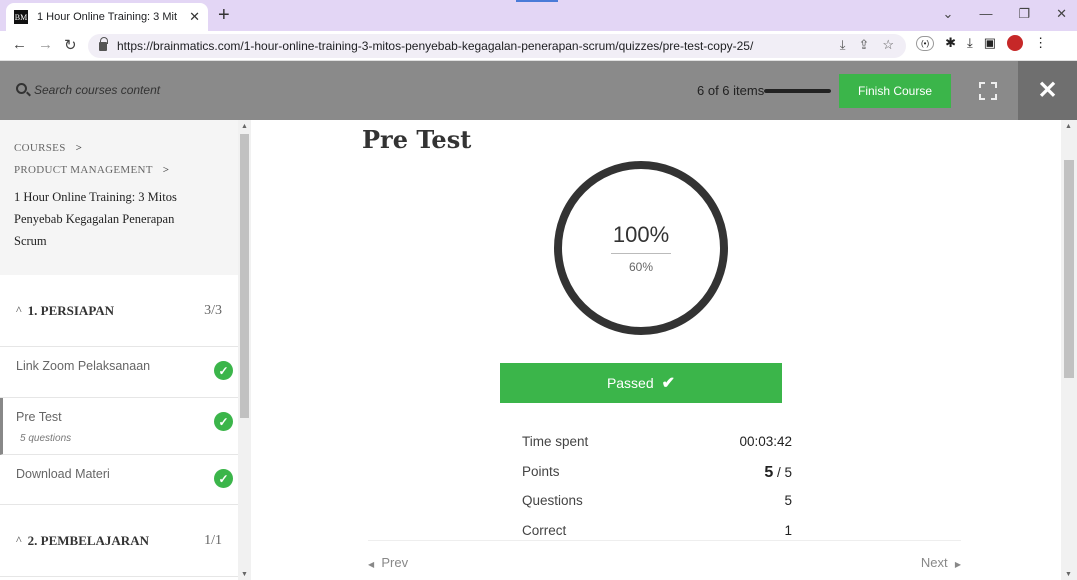 Image resolution: width=1077 pixels, height=580 pixels. What do you see at coordinates (541, 471) in the screenshot?
I see `stat-label: Points` at bounding box center [541, 471].